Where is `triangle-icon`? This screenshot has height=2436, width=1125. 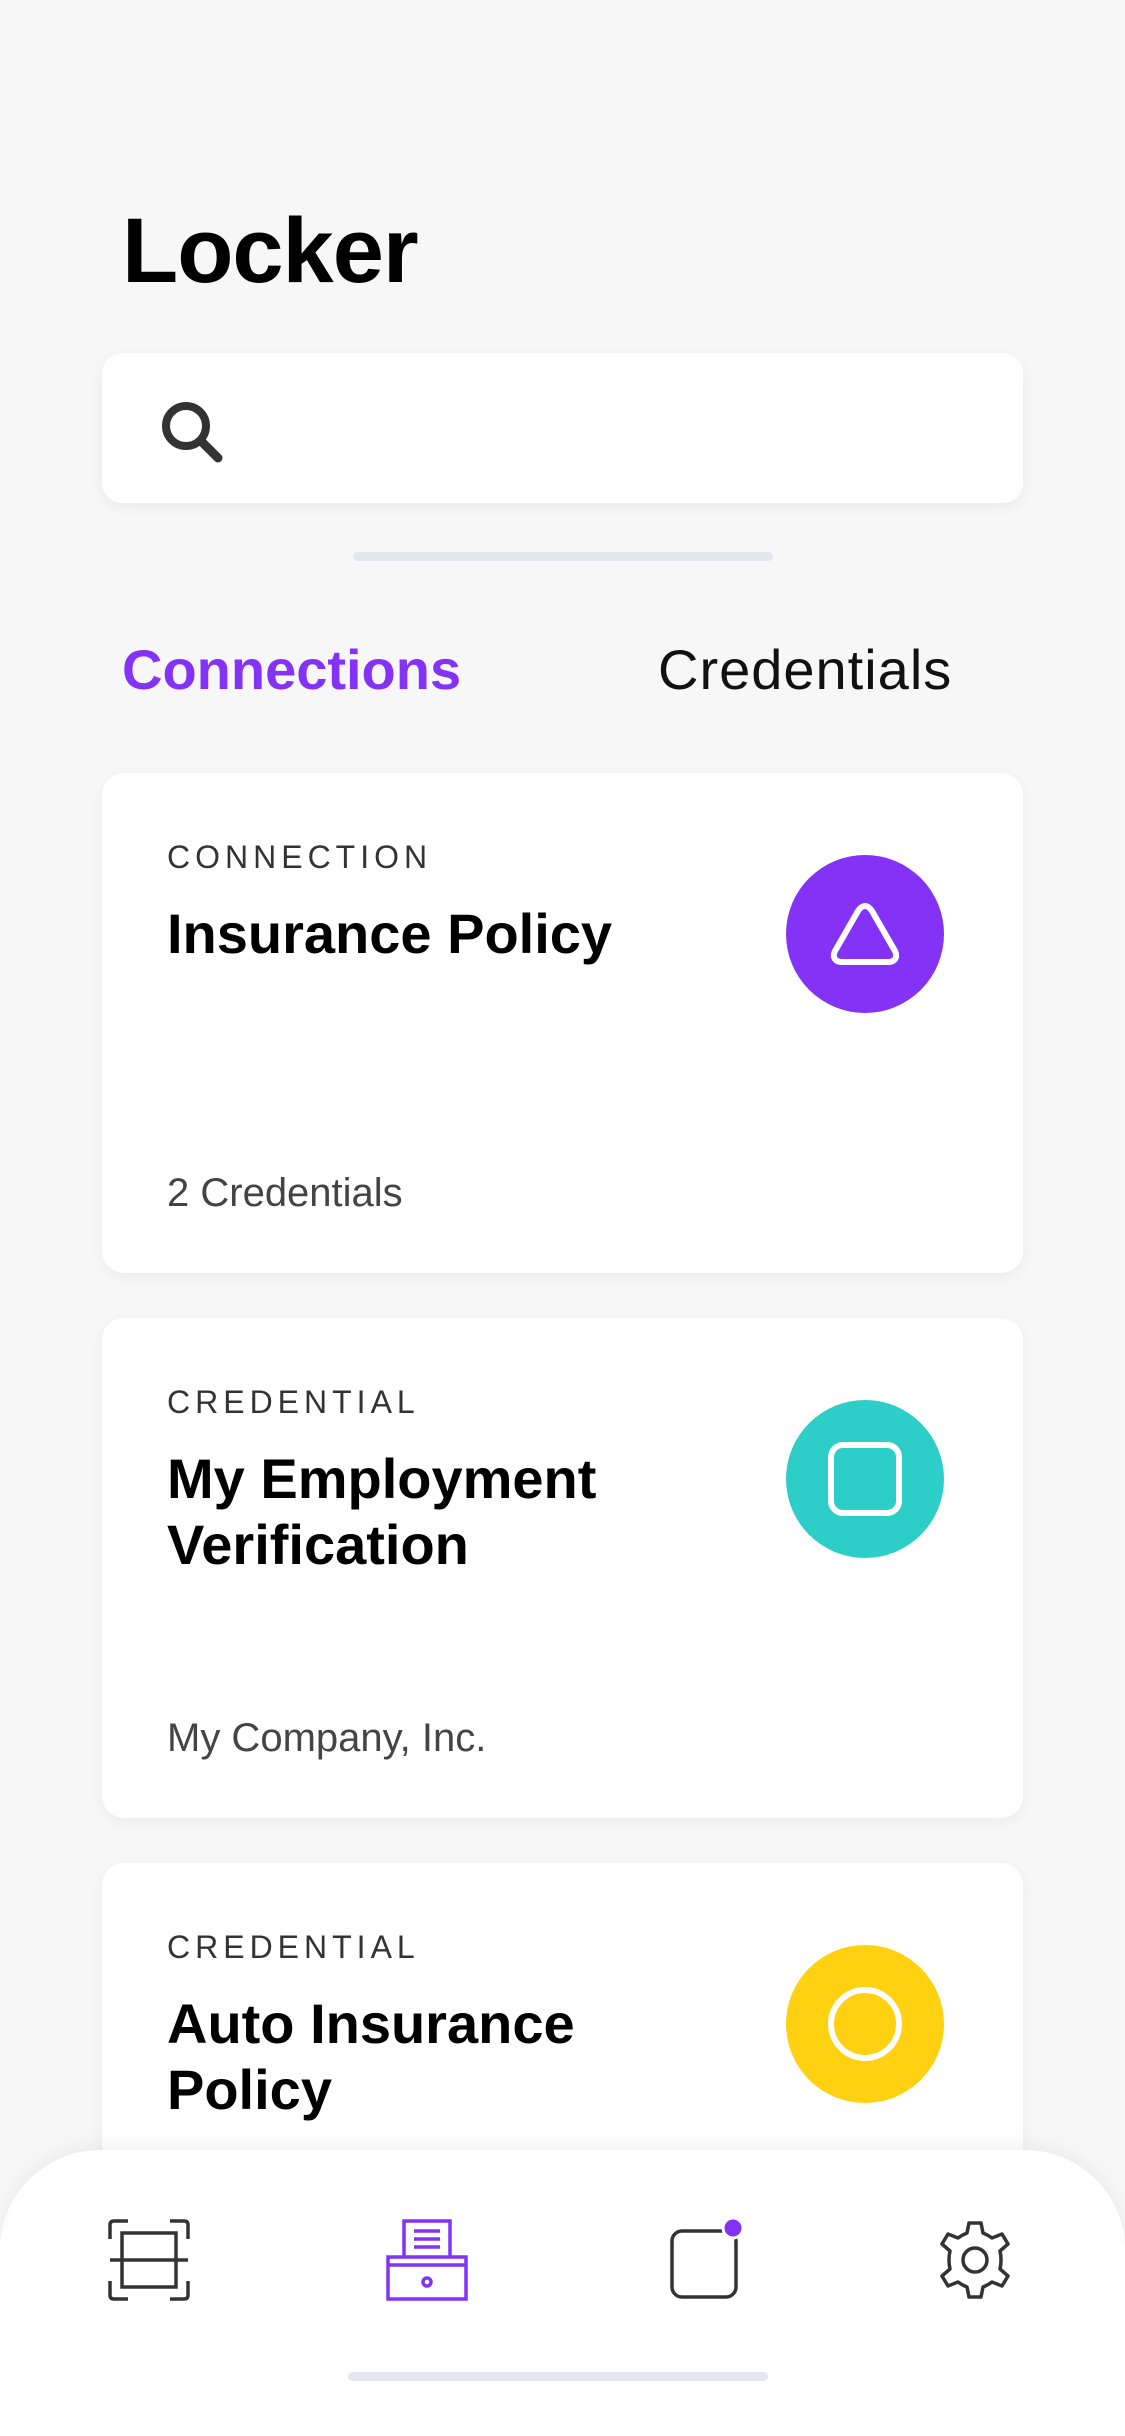
triangle-icon is located at coordinates (865, 934).